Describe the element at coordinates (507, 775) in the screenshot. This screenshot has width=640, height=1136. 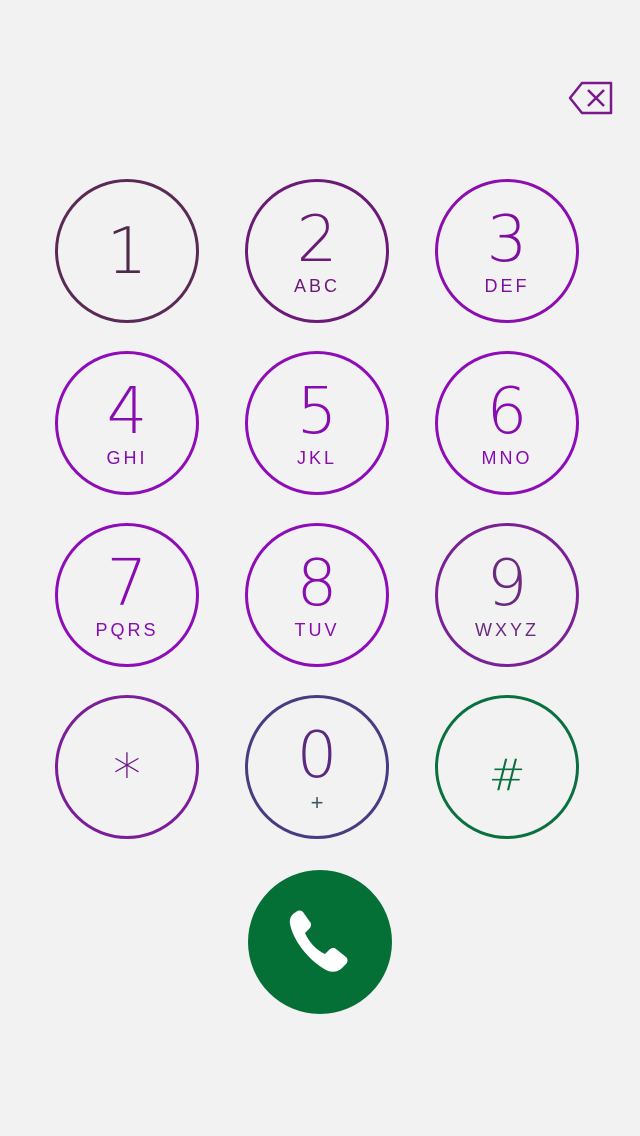
I see `key-digit: #` at that location.